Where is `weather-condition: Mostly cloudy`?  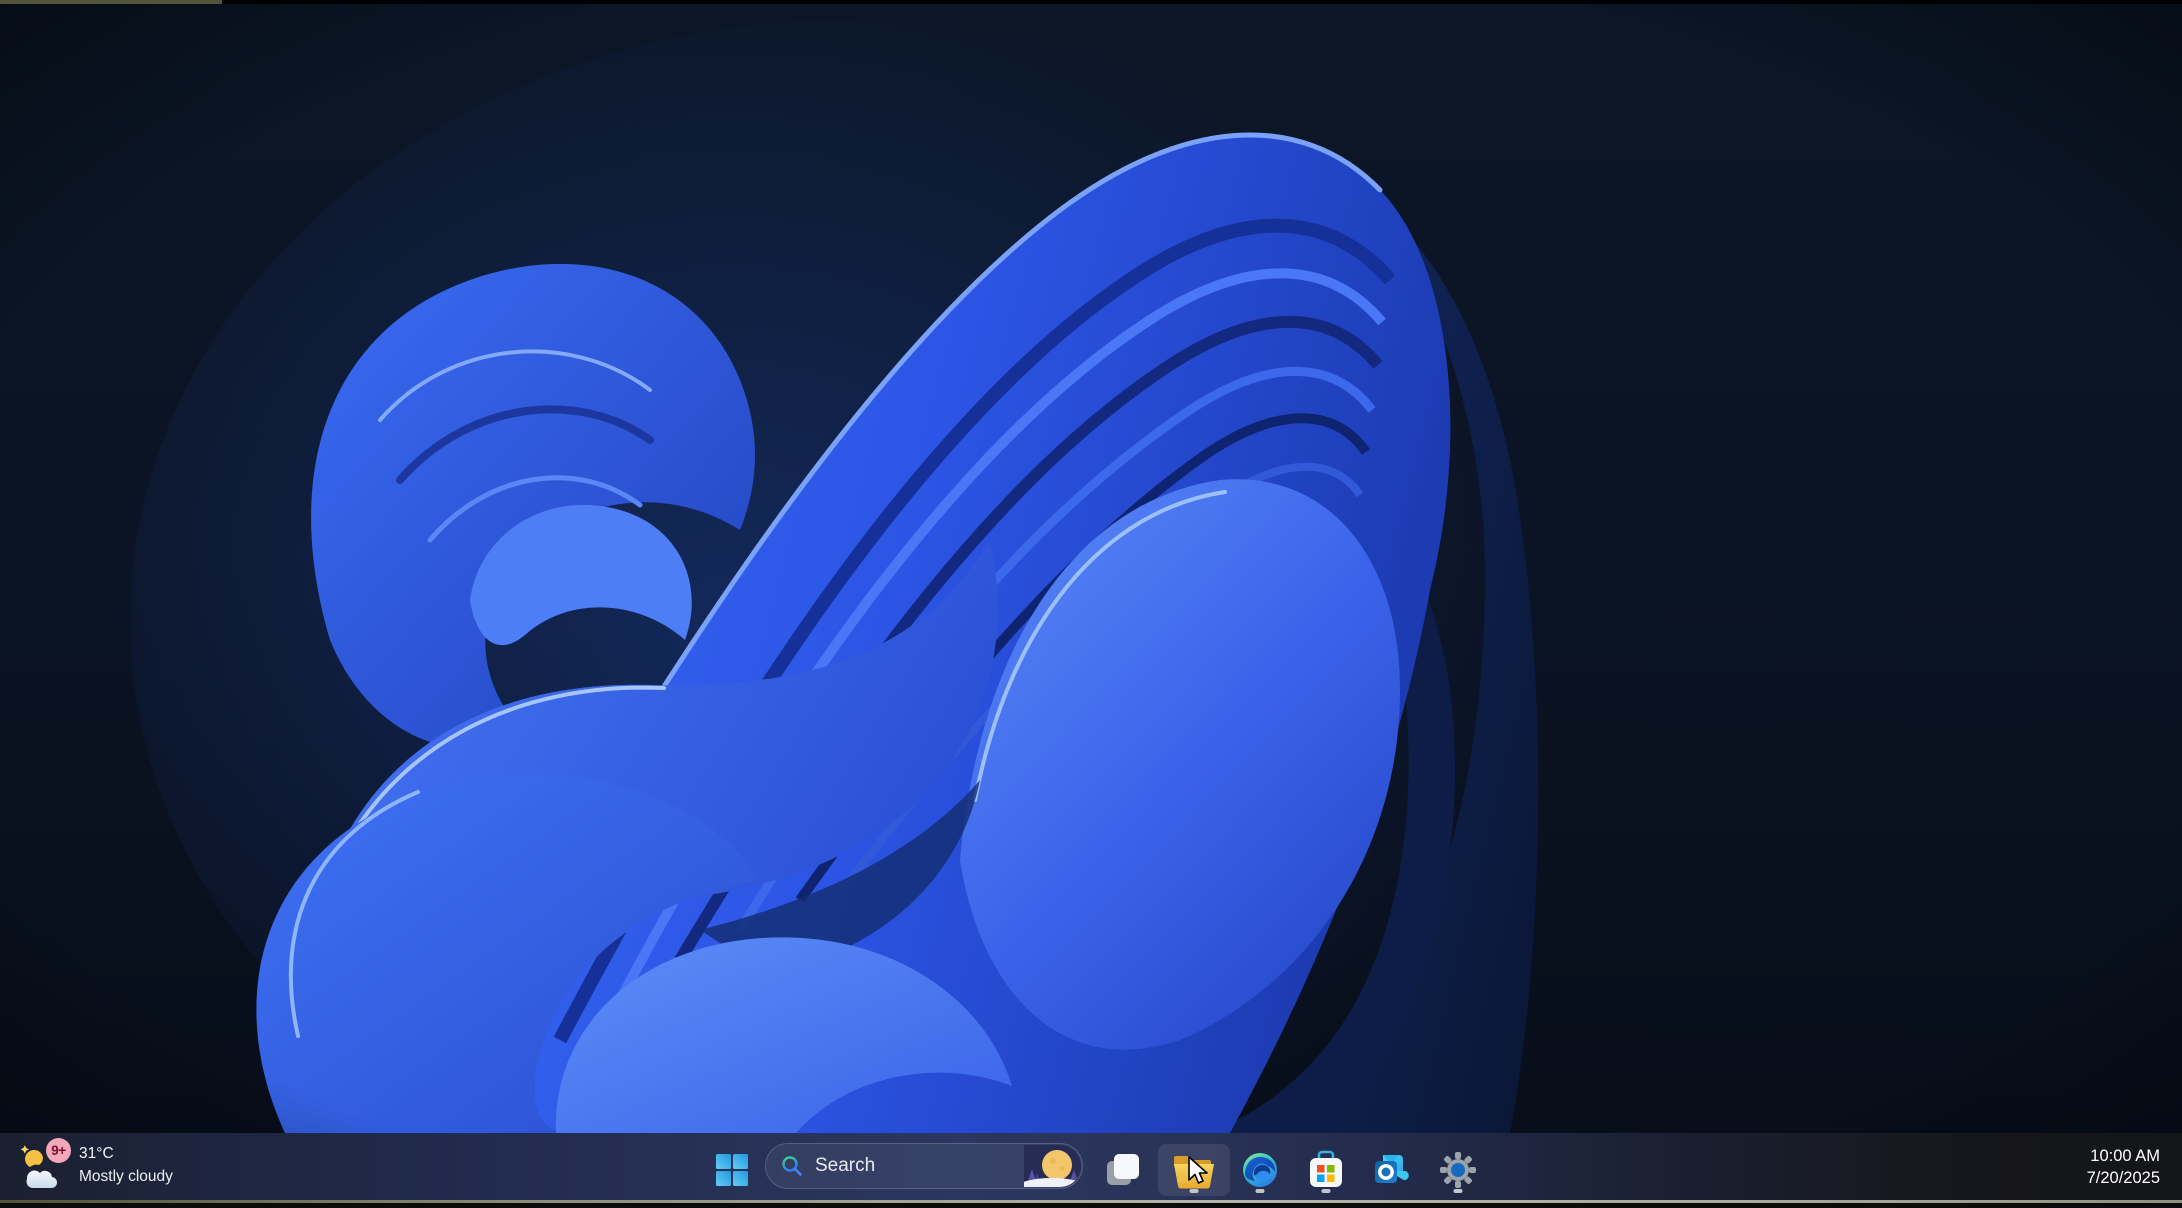 weather-condition: Mostly cloudy is located at coordinates (126, 1176).